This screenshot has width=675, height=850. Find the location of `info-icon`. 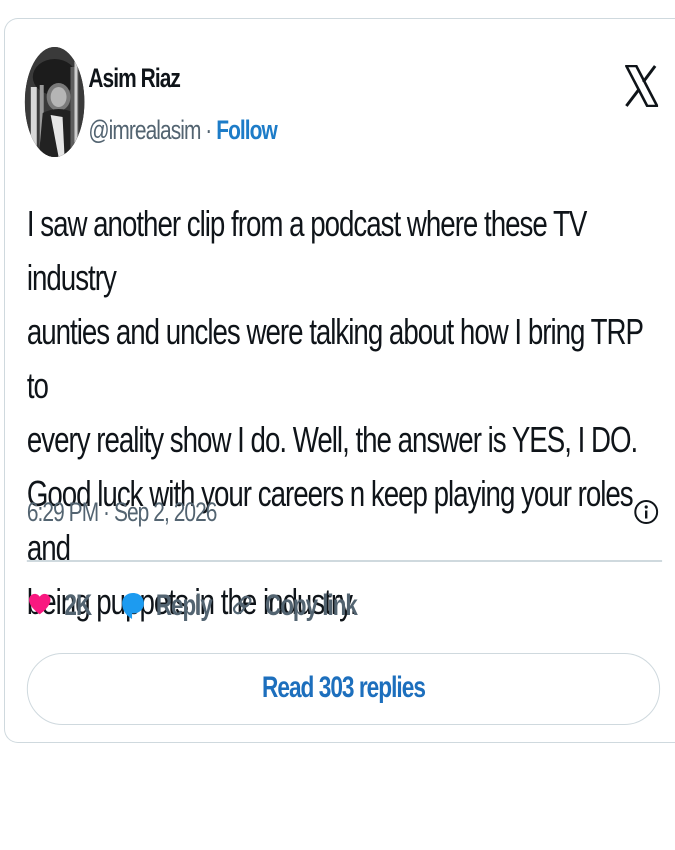

info-icon is located at coordinates (646, 512).